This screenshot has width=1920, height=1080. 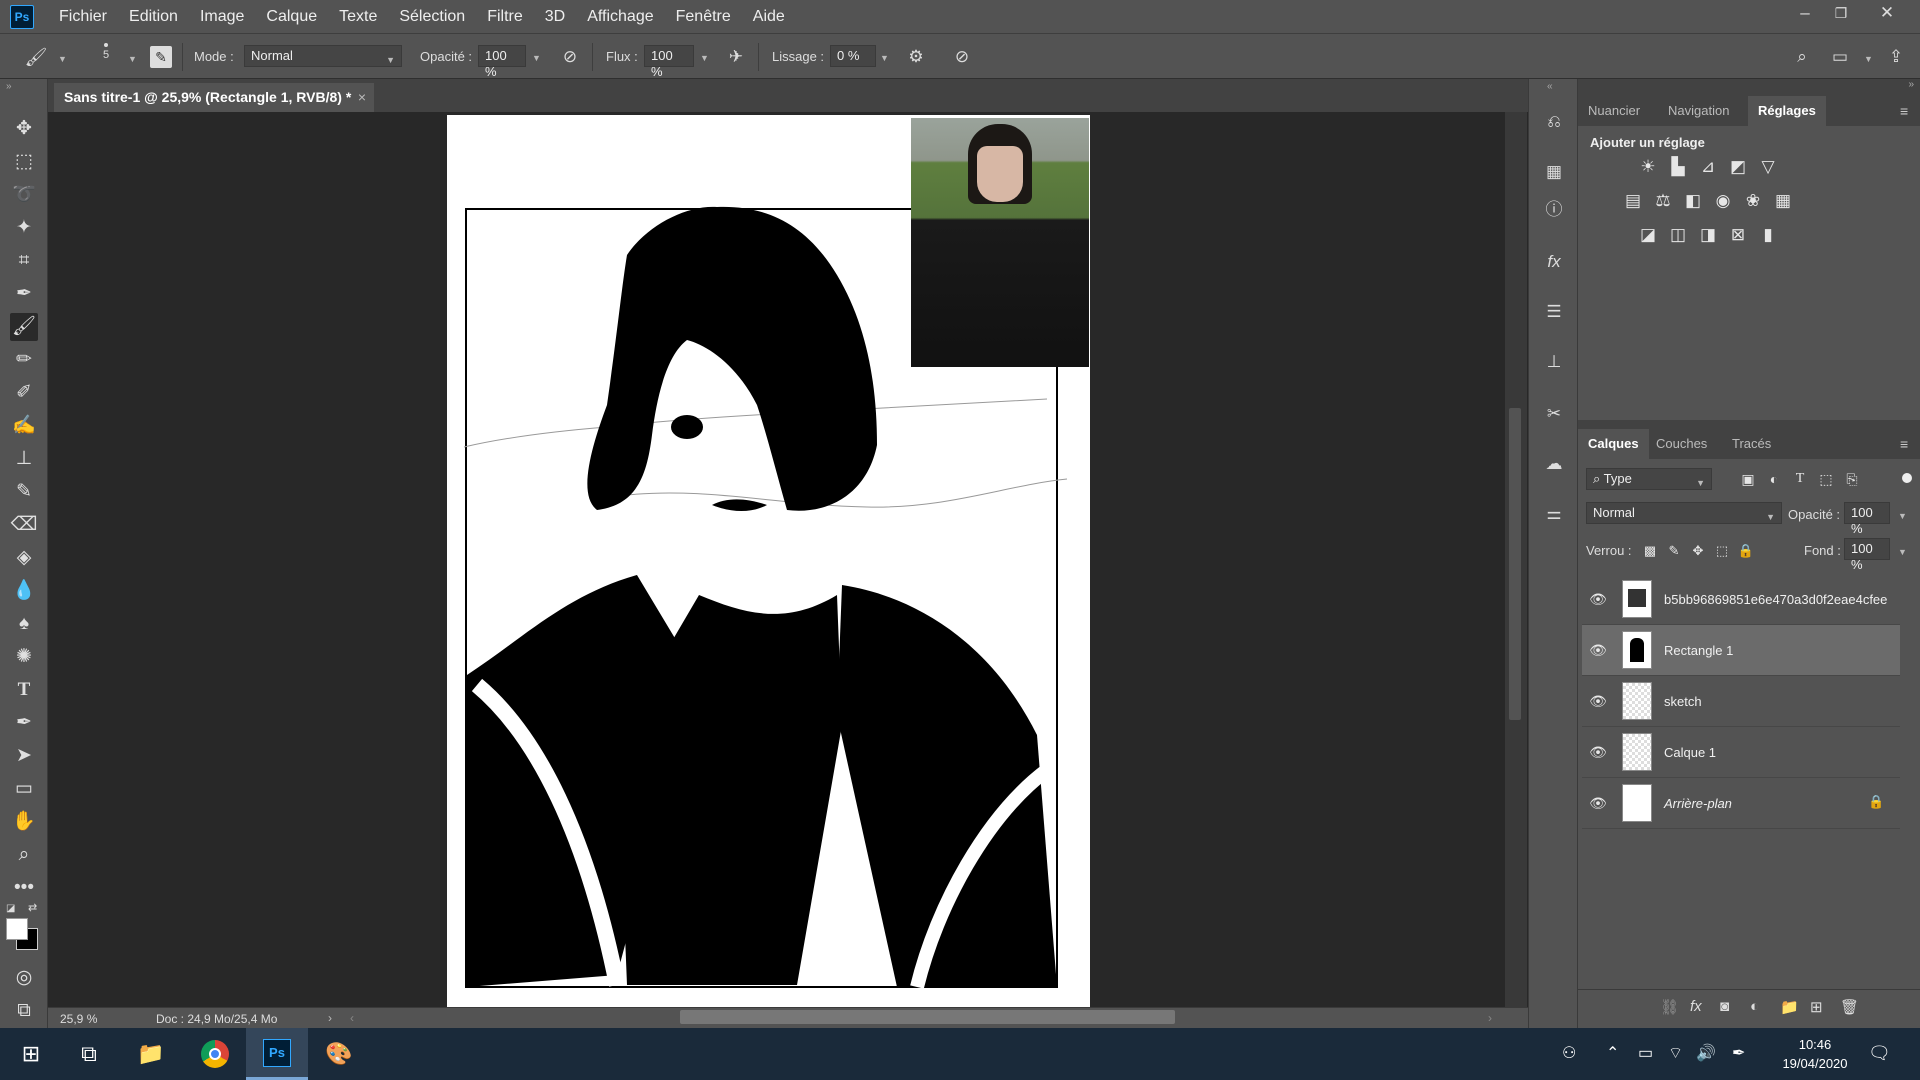 I want to click on flow-input: 100 %, so click(x=669, y=62).